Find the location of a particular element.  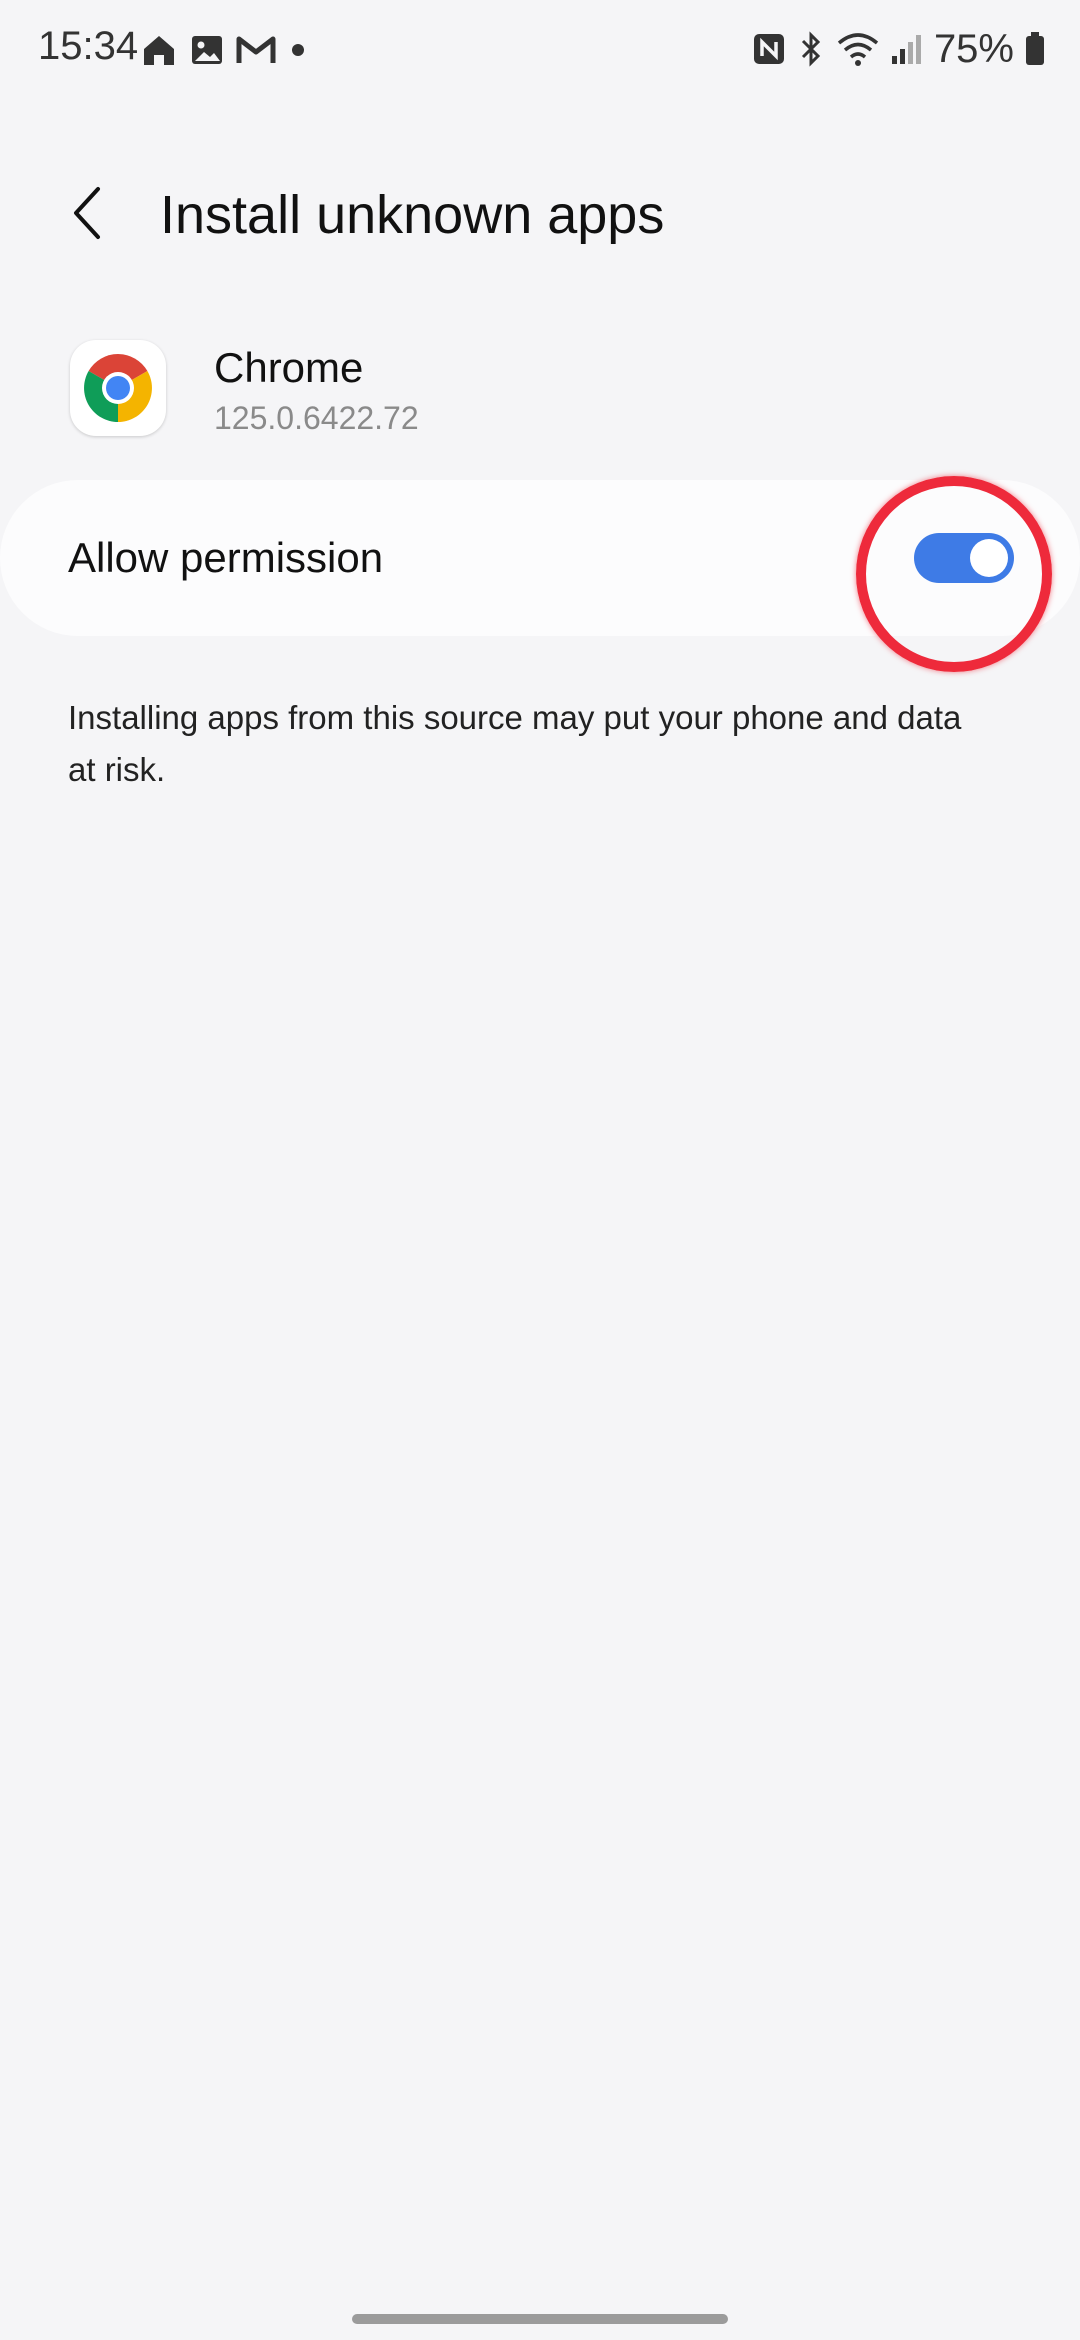

status-notification-icons is located at coordinates (224, 50).